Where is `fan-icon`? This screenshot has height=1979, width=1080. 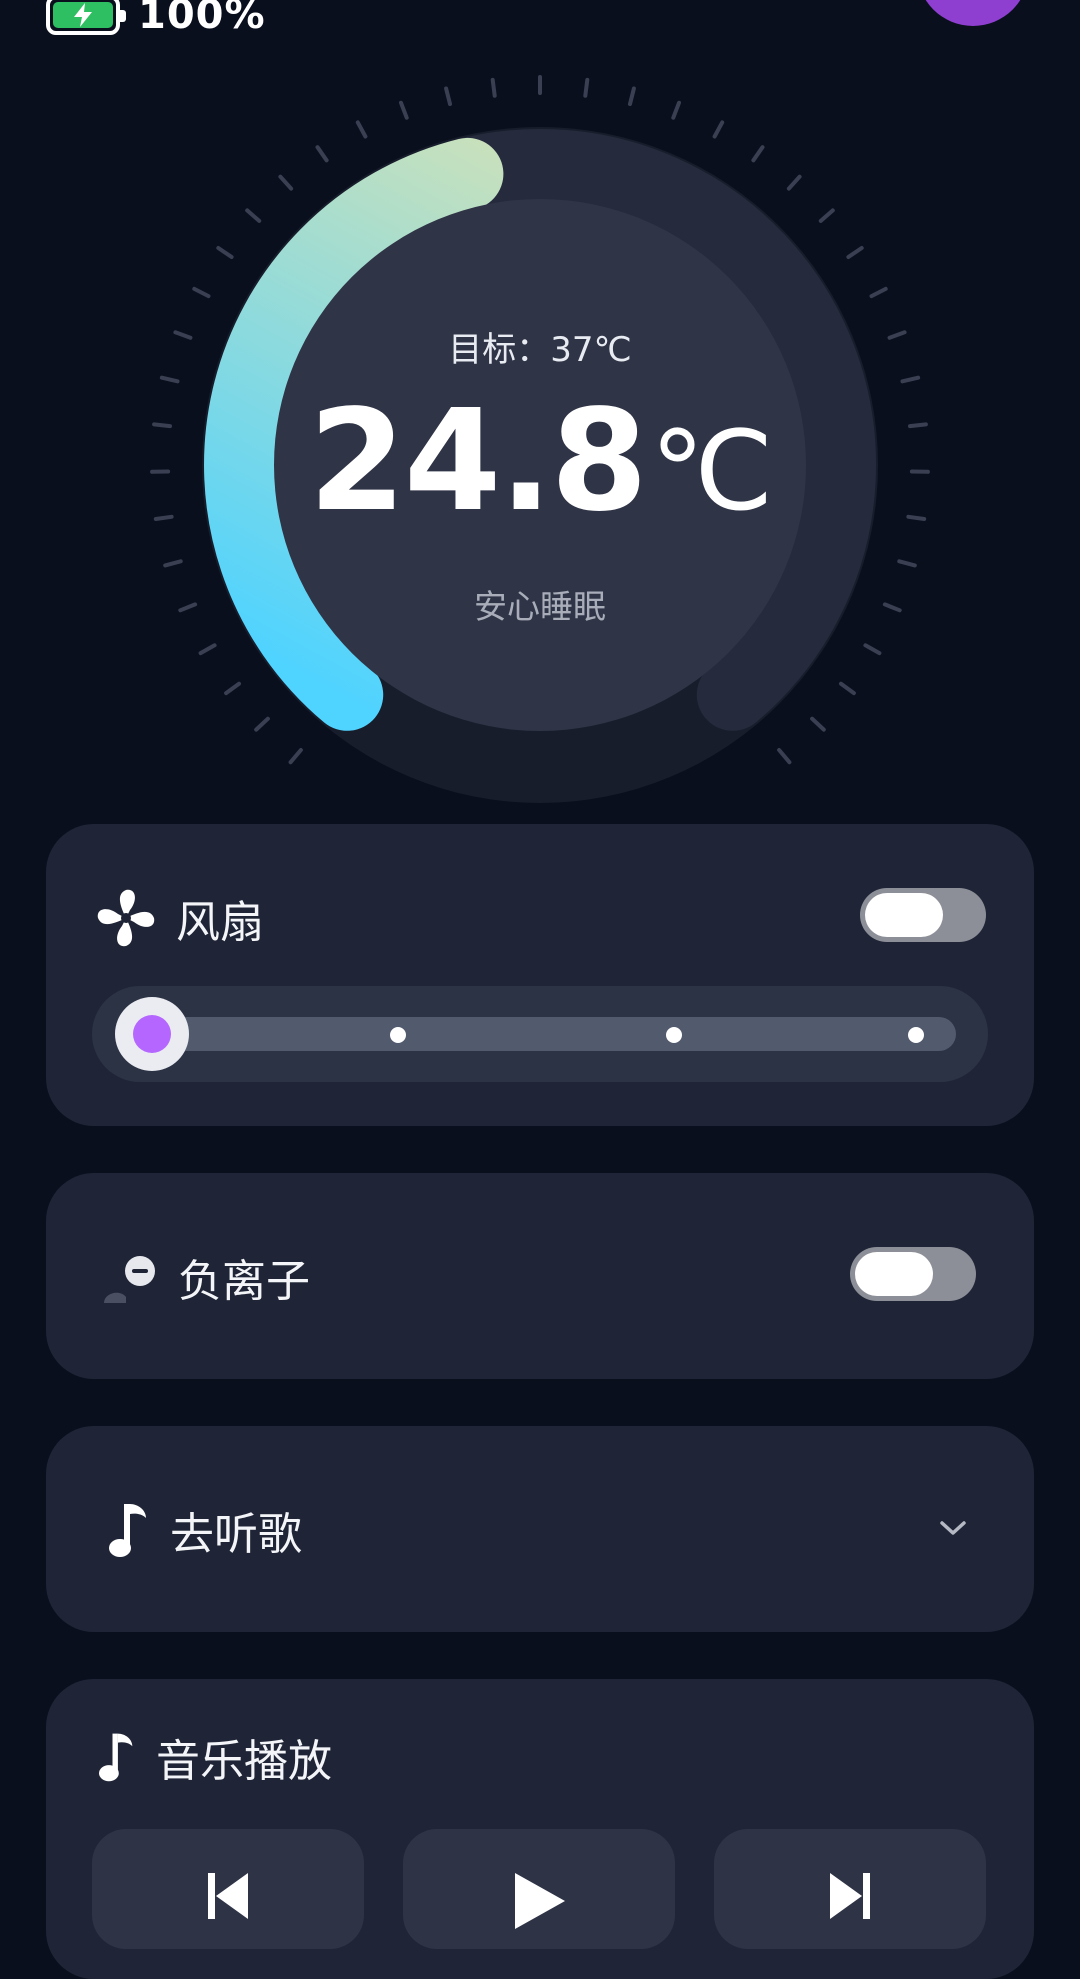 fan-icon is located at coordinates (126, 918).